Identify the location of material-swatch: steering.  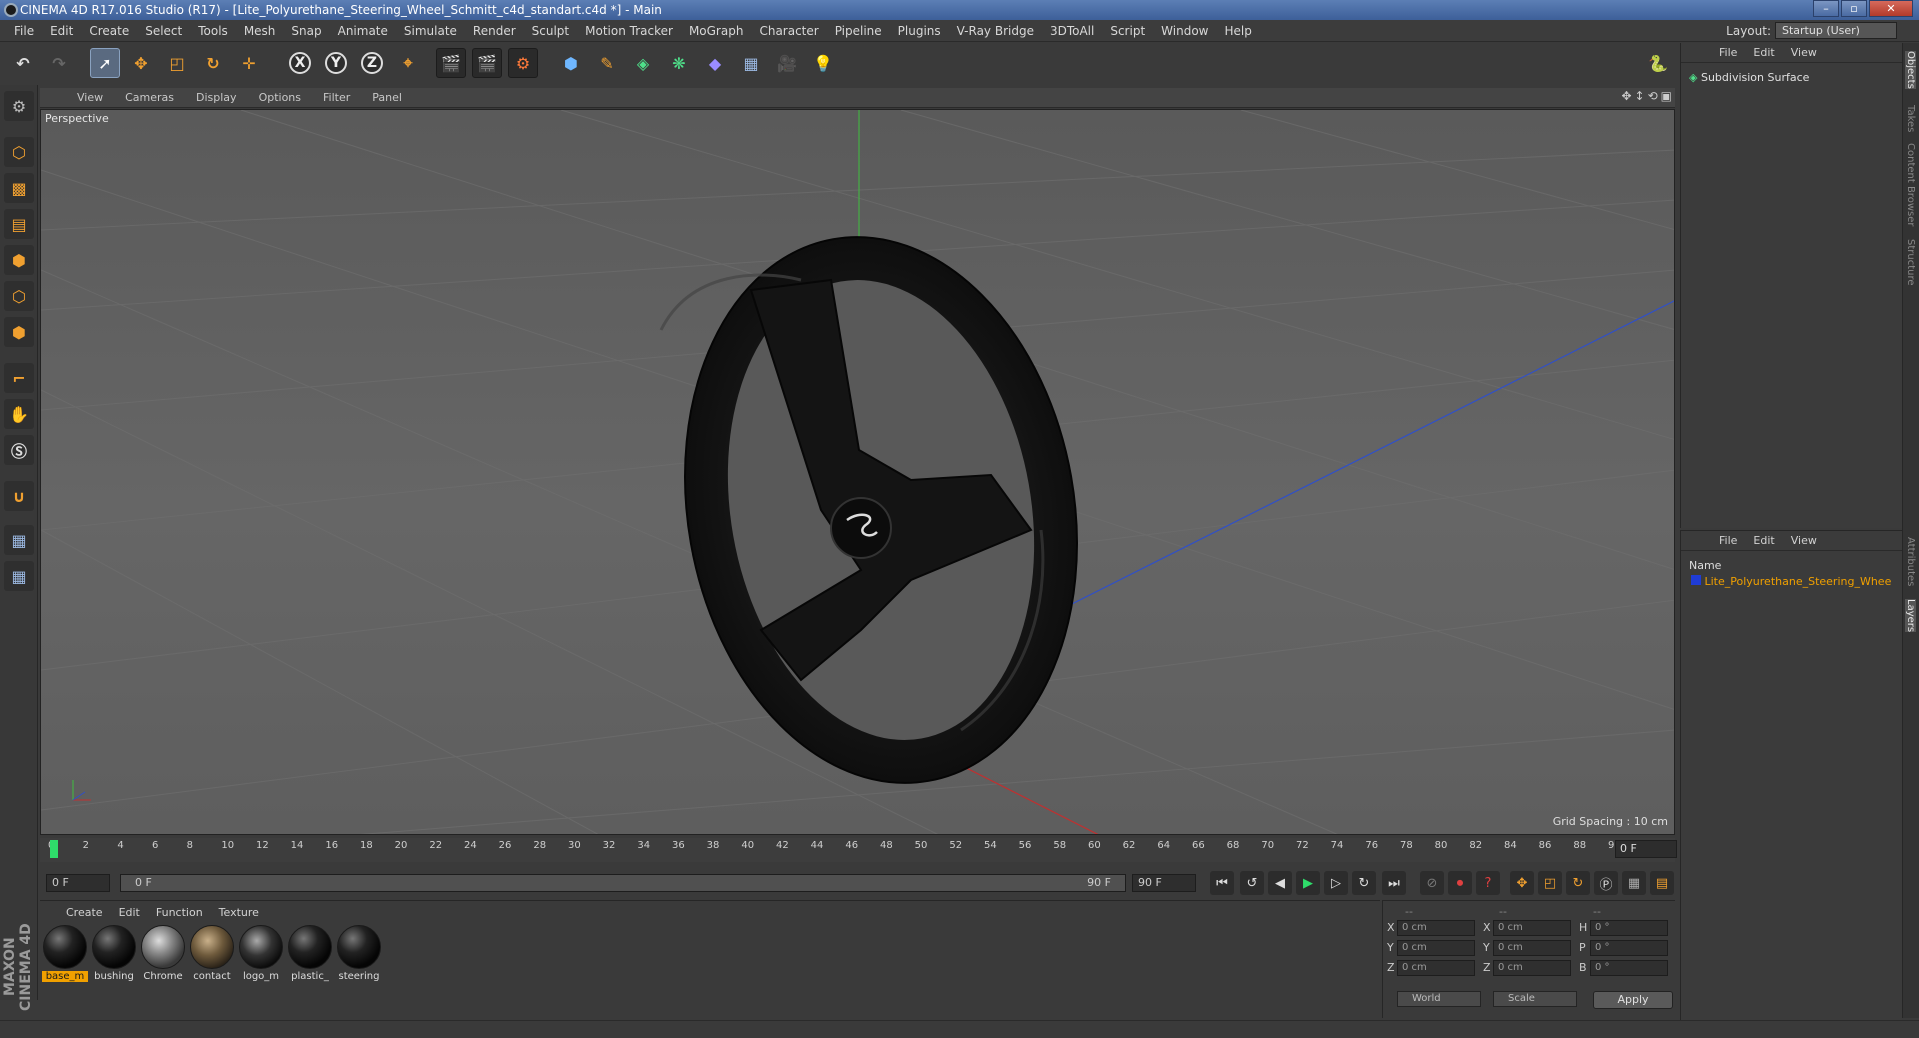
(359, 953).